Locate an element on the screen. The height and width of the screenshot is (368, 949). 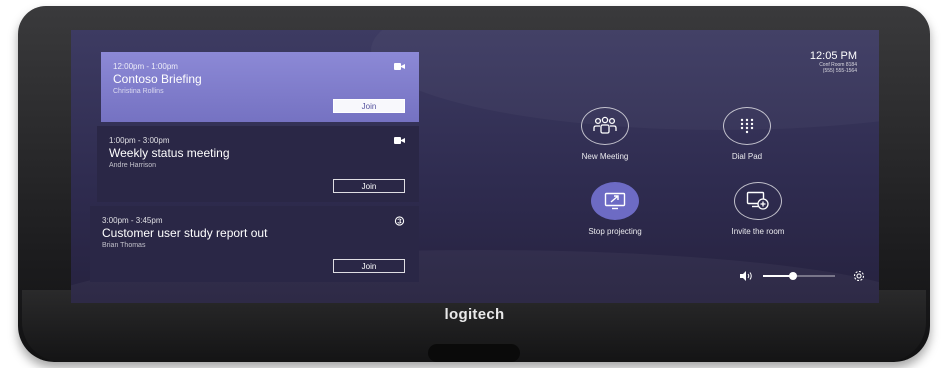
meeting-time: 3:00pm - 3:45pm is located at coordinates (132, 220).